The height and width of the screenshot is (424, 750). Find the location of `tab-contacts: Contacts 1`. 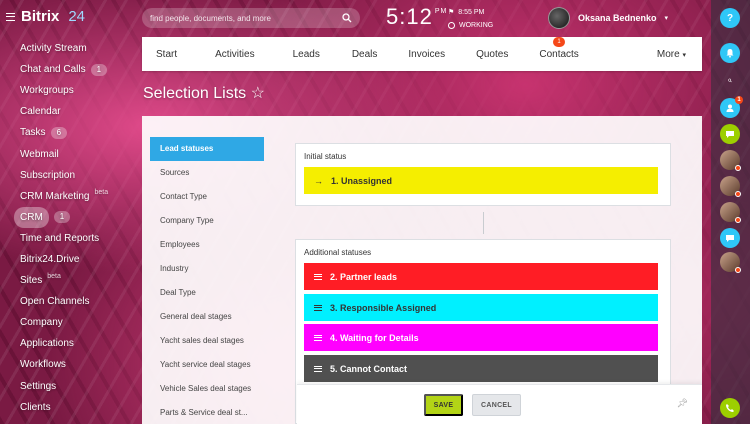

tab-contacts: Contacts 1 is located at coordinates (559, 48).